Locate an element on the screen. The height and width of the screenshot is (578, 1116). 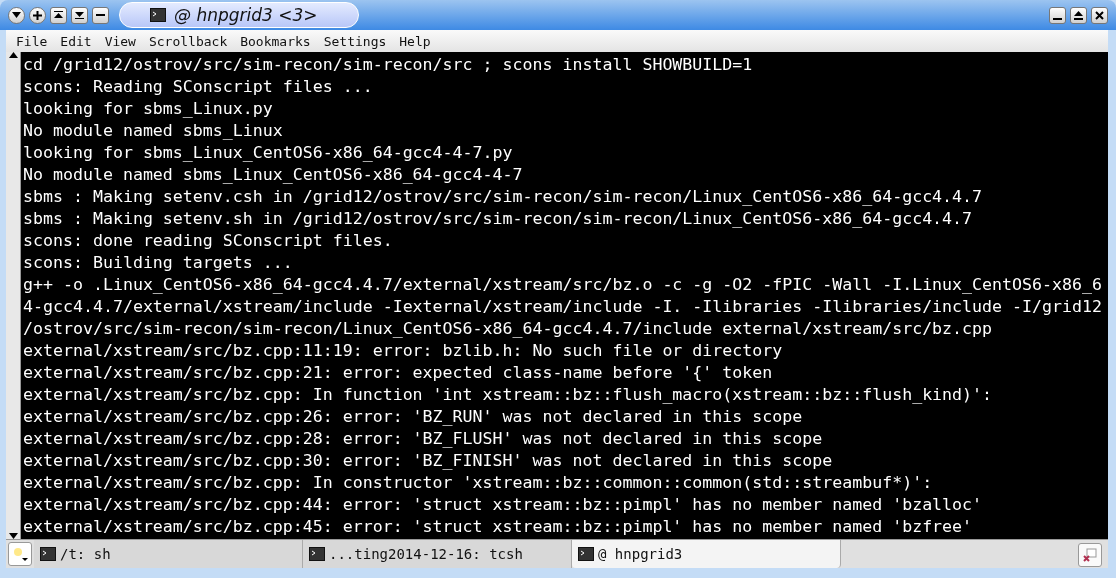
terminal-line: external/xstream/src/bz.cpp:30: error: 'BZ_FINISH' was not declared in this scope is located at coordinates (428, 461).